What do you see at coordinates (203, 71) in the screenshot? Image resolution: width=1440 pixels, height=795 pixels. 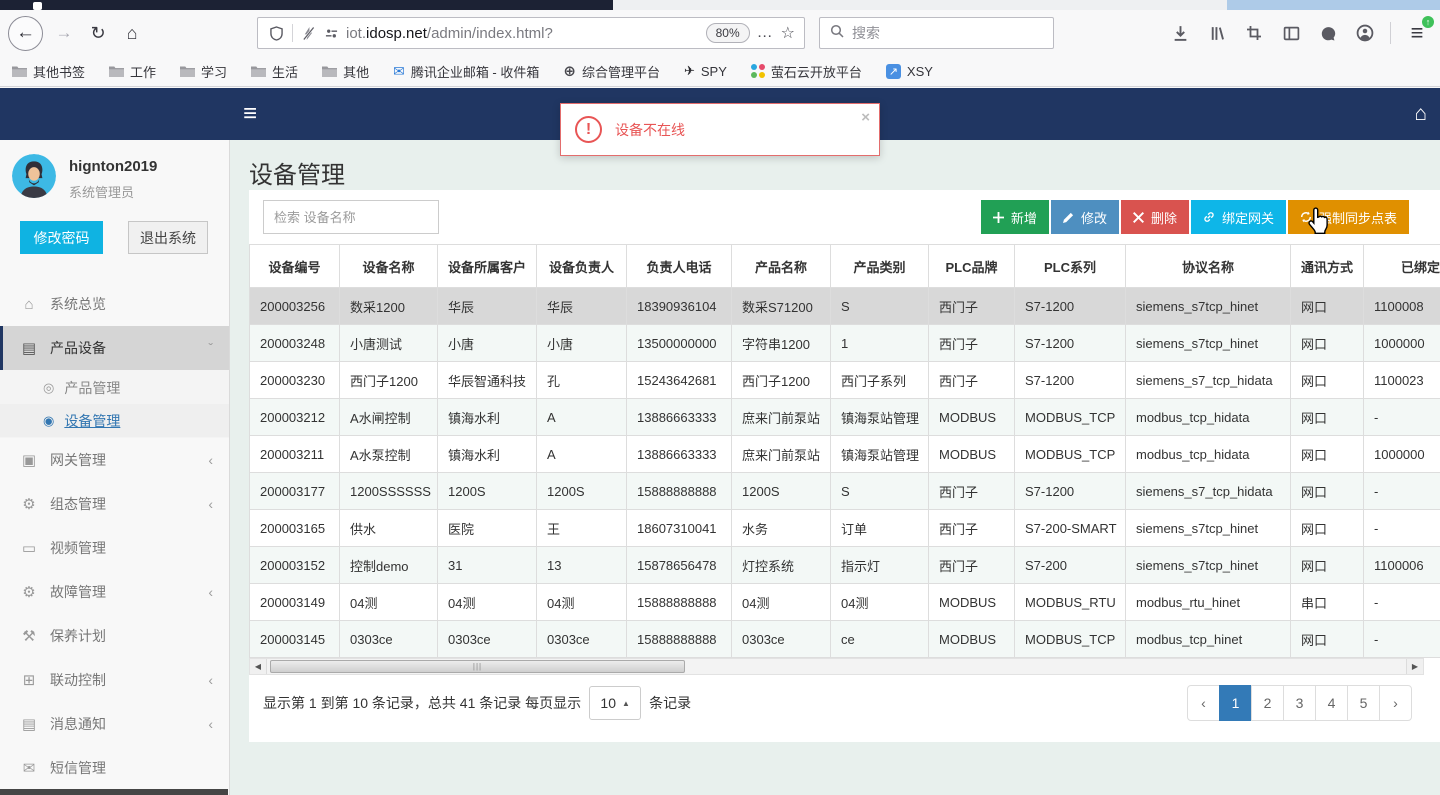 I see `bookmark-item: 学习` at bounding box center [203, 71].